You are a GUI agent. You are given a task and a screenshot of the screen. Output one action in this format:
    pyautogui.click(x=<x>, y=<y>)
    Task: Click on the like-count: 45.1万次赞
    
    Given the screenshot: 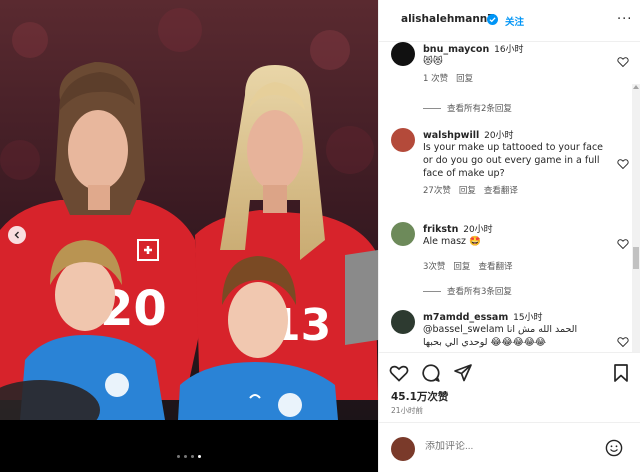 What is the action you would take?
    pyautogui.click(x=419, y=396)
    